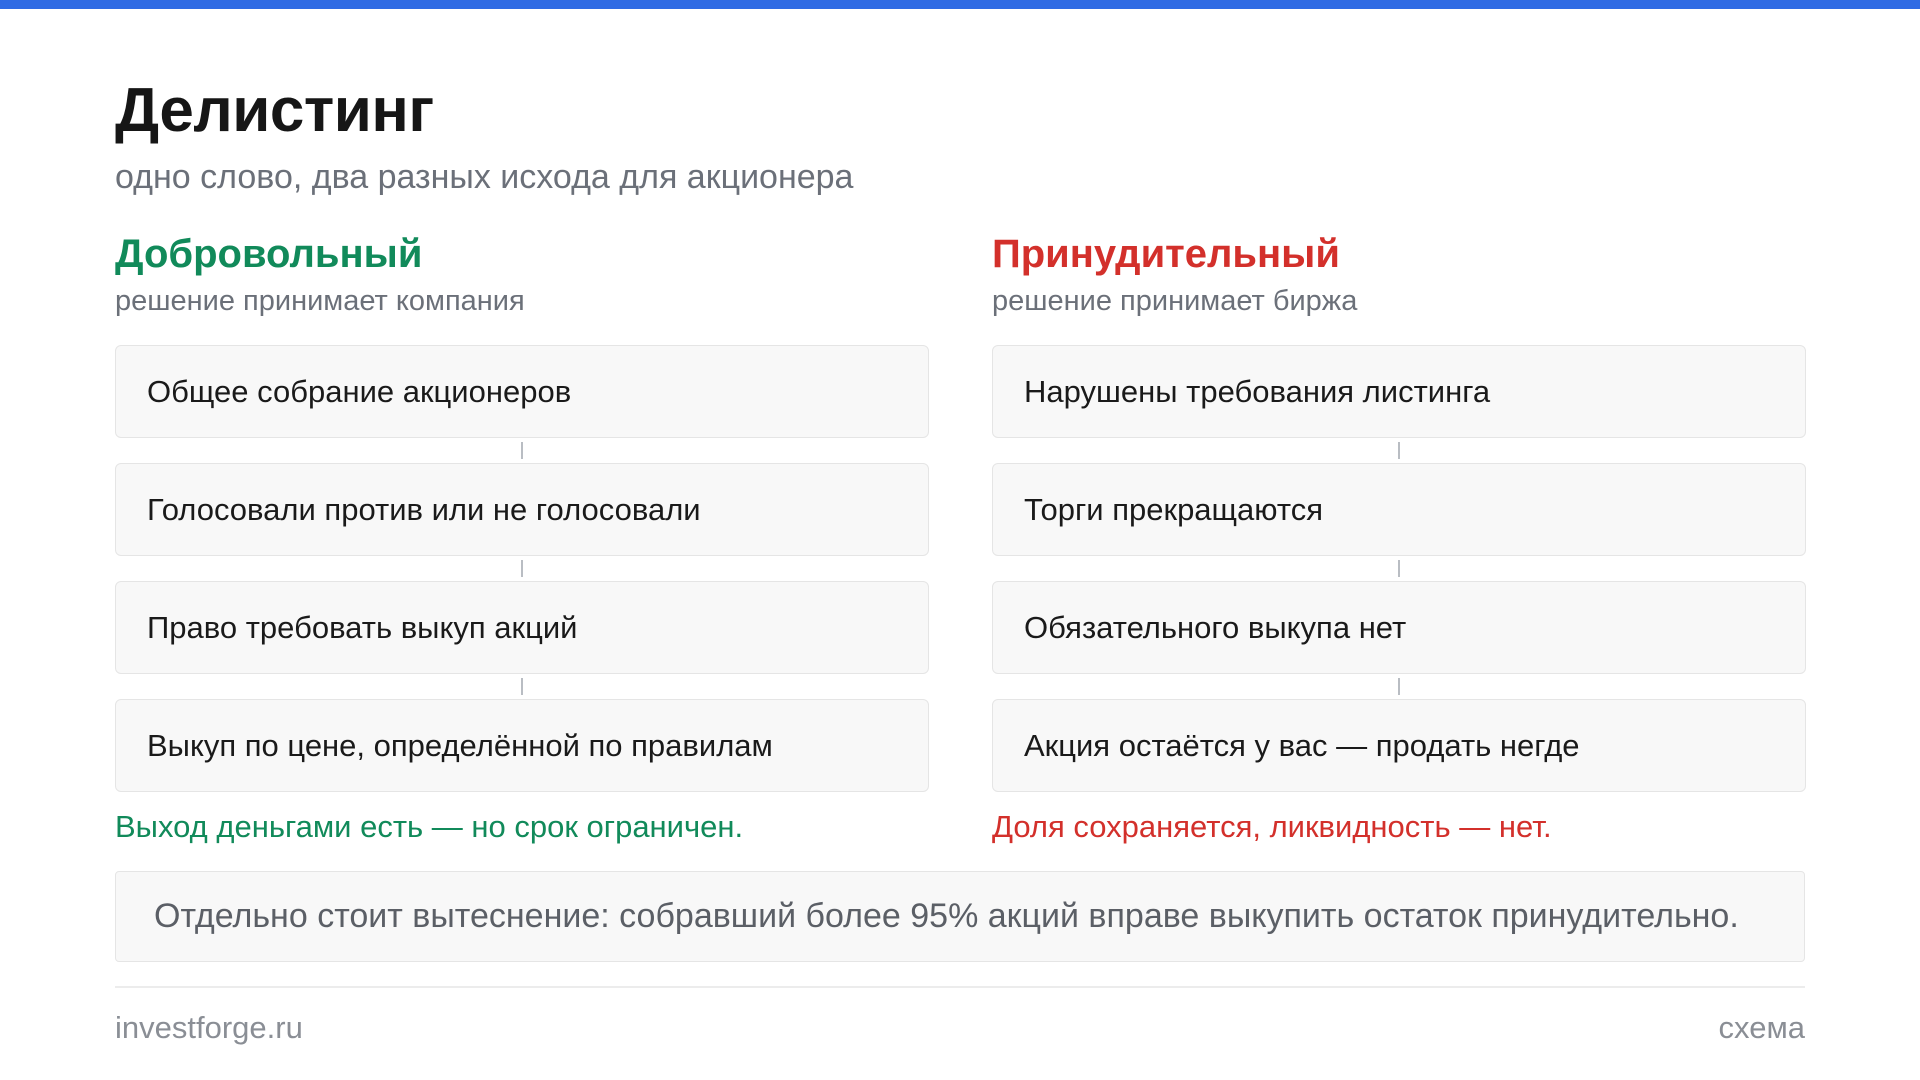 This screenshot has height=1080, width=1920. Describe the element at coordinates (1166, 254) in the screenshot. I see `forced-heading: Принудительный` at that location.